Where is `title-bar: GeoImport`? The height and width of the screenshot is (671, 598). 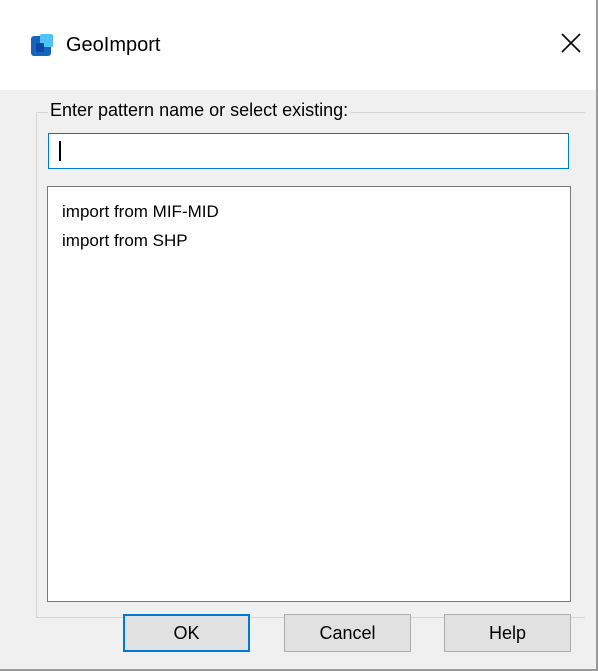 title-bar: GeoImport is located at coordinates (298, 45).